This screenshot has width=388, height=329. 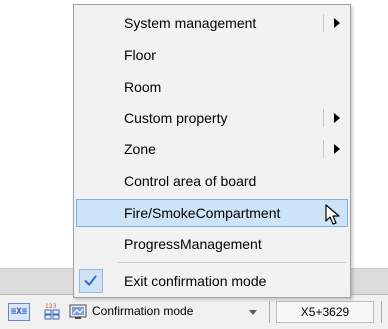 What do you see at coordinates (253, 312) in the screenshot?
I see `chevron-down-icon` at bounding box center [253, 312].